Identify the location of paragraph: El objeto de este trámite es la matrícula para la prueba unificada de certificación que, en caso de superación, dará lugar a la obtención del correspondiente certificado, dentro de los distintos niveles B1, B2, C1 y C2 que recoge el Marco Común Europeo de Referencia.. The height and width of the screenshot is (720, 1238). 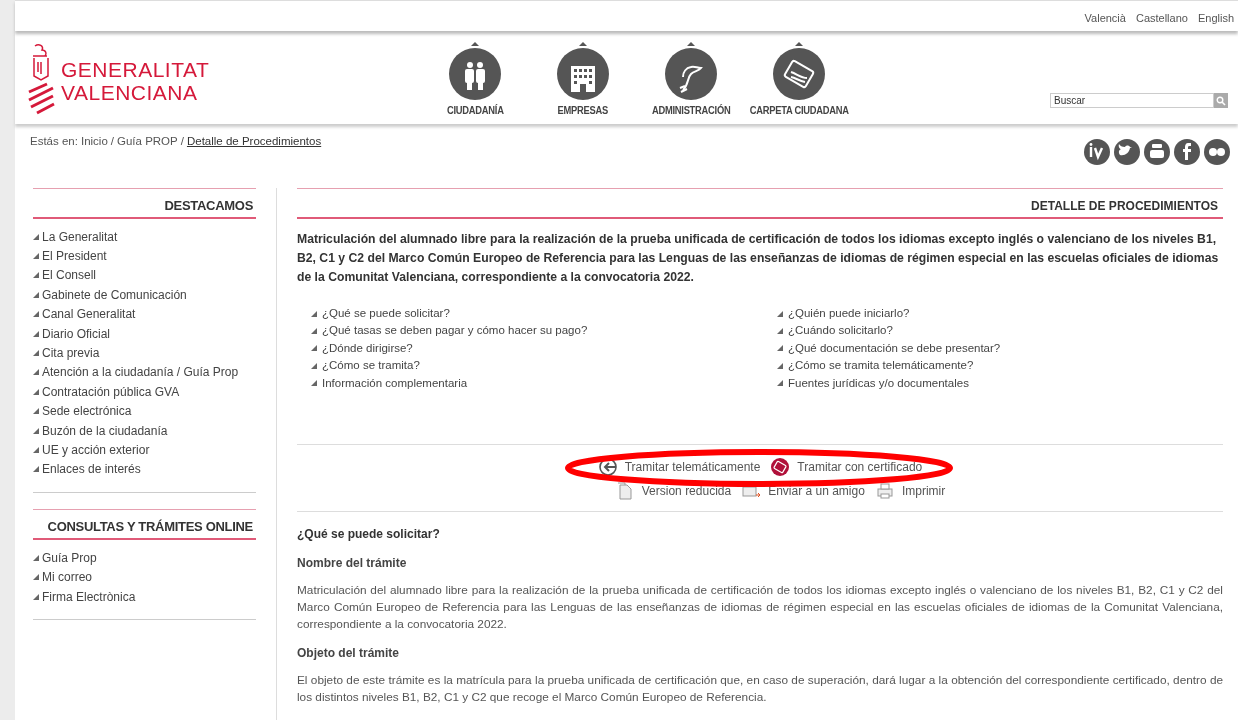
(760, 688).